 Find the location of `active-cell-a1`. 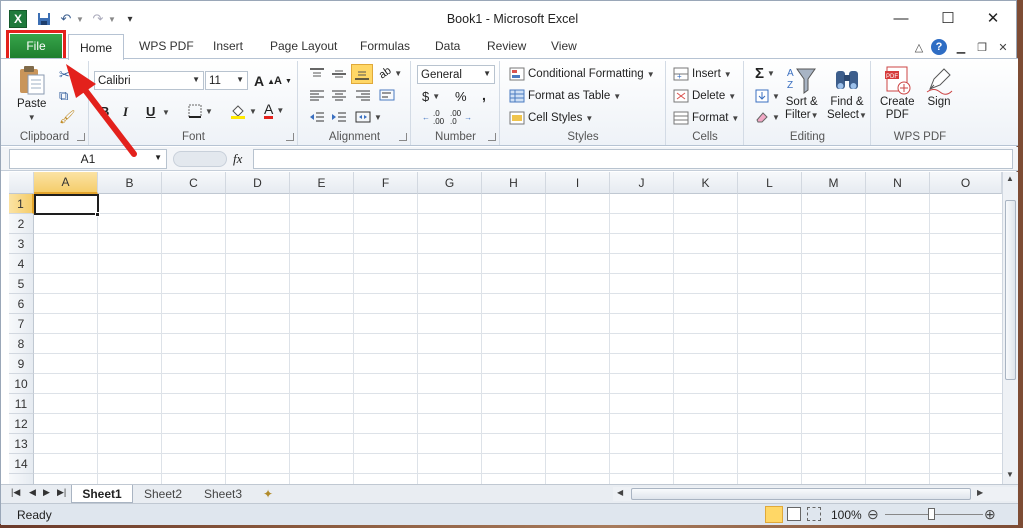

active-cell-a1 is located at coordinates (66, 204).